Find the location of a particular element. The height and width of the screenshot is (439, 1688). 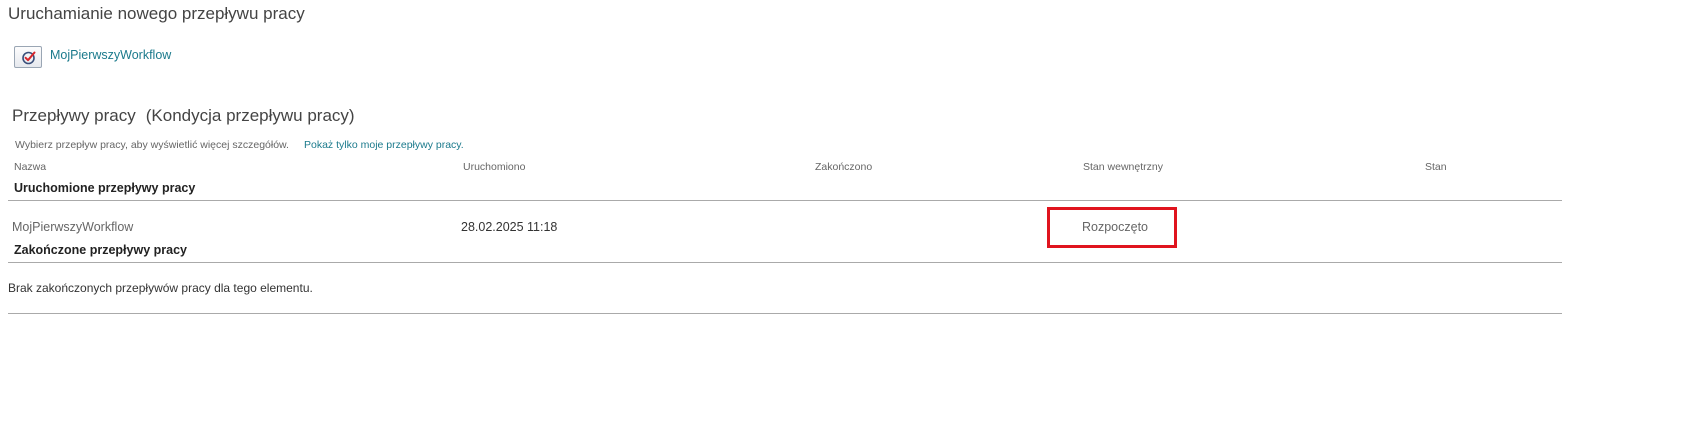

workflows-subtitle: (Kondycja przepływu pracy) is located at coordinates (250, 115).